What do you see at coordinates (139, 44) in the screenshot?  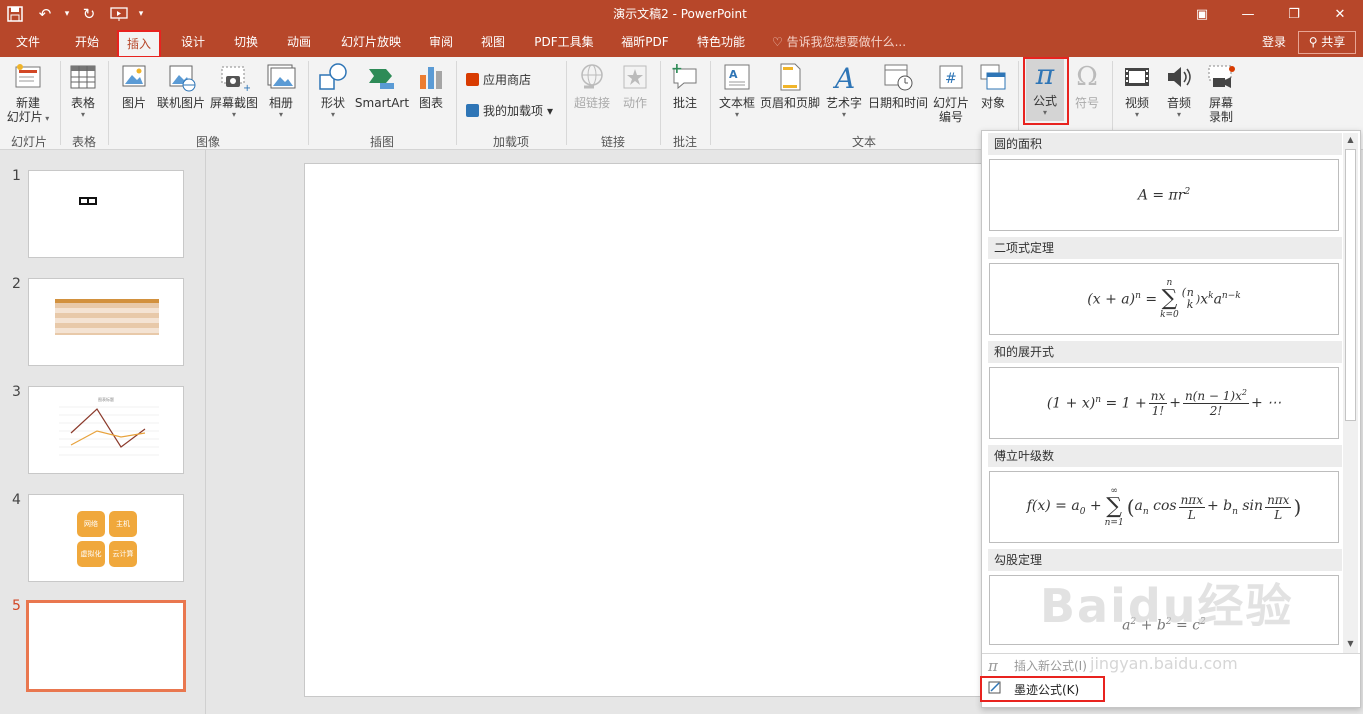 I see `tab-insert: 插入` at bounding box center [139, 44].